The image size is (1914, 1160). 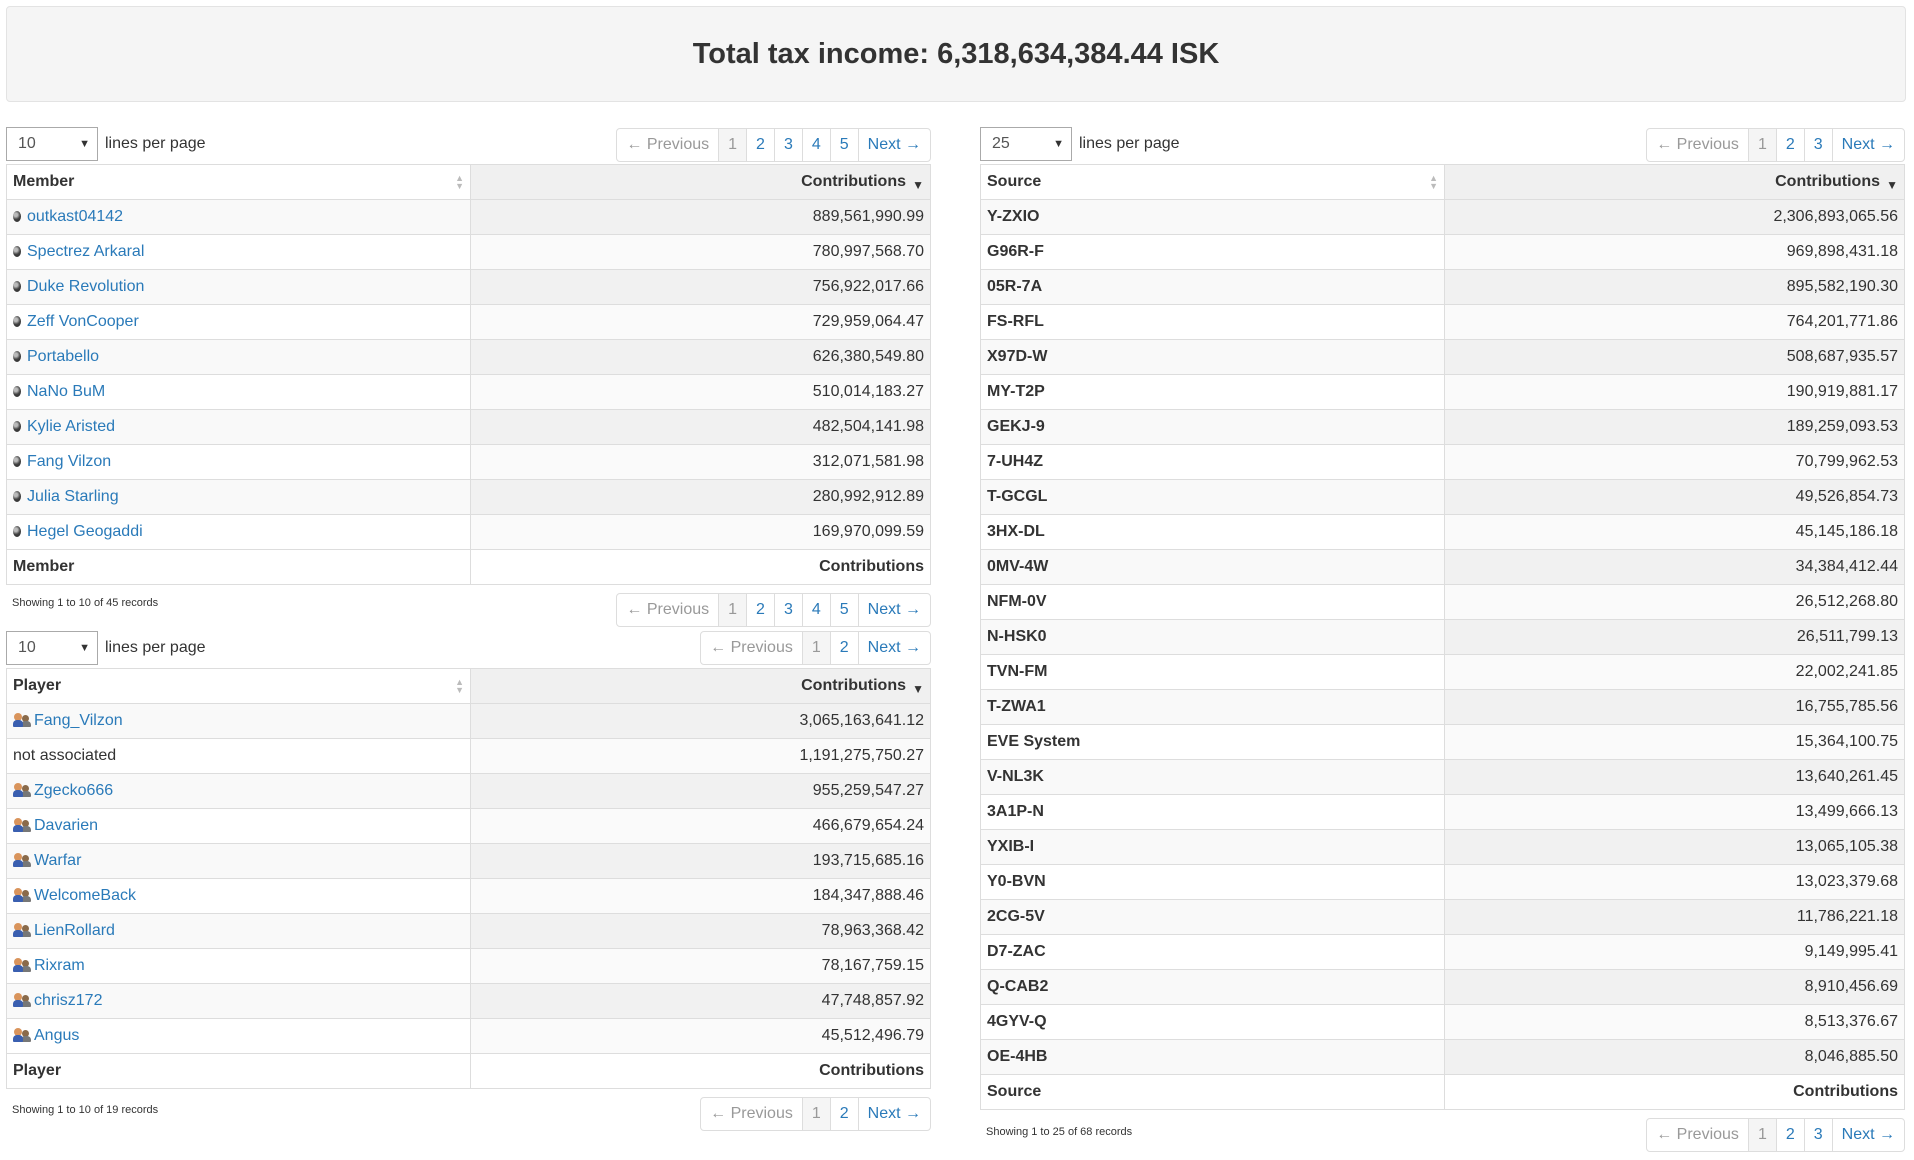 What do you see at coordinates (56, 1035) in the screenshot?
I see `player-link: Angus` at bounding box center [56, 1035].